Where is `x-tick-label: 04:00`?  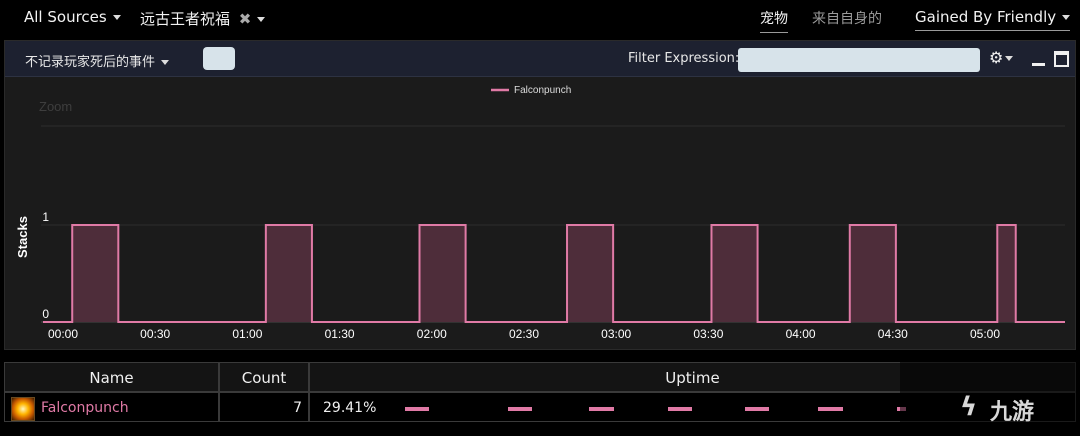
x-tick-label: 04:00 is located at coordinates (801, 334).